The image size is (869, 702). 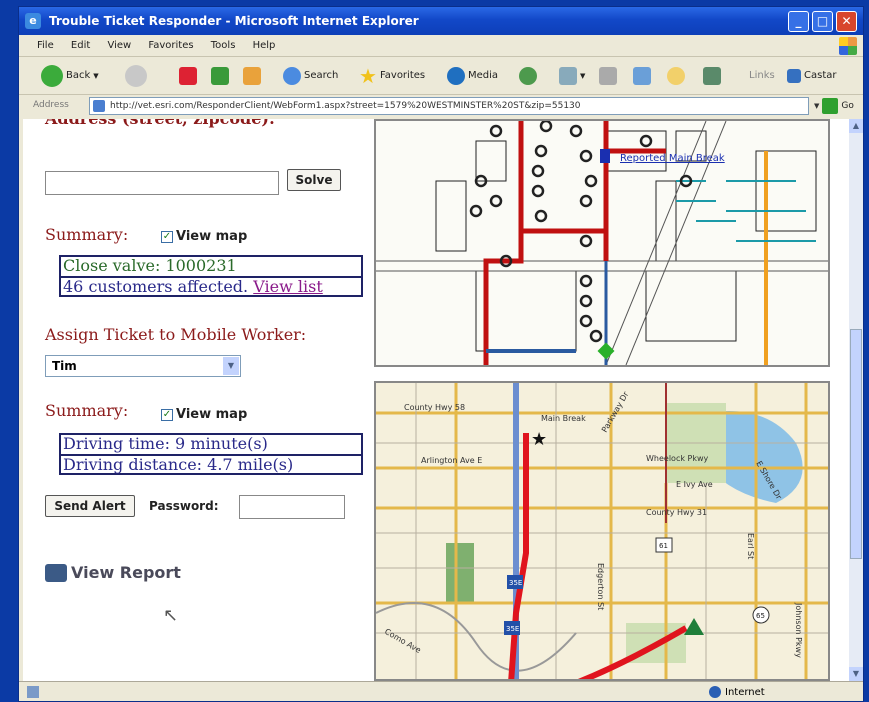 I want to click on home-button, so click(x=252, y=76).